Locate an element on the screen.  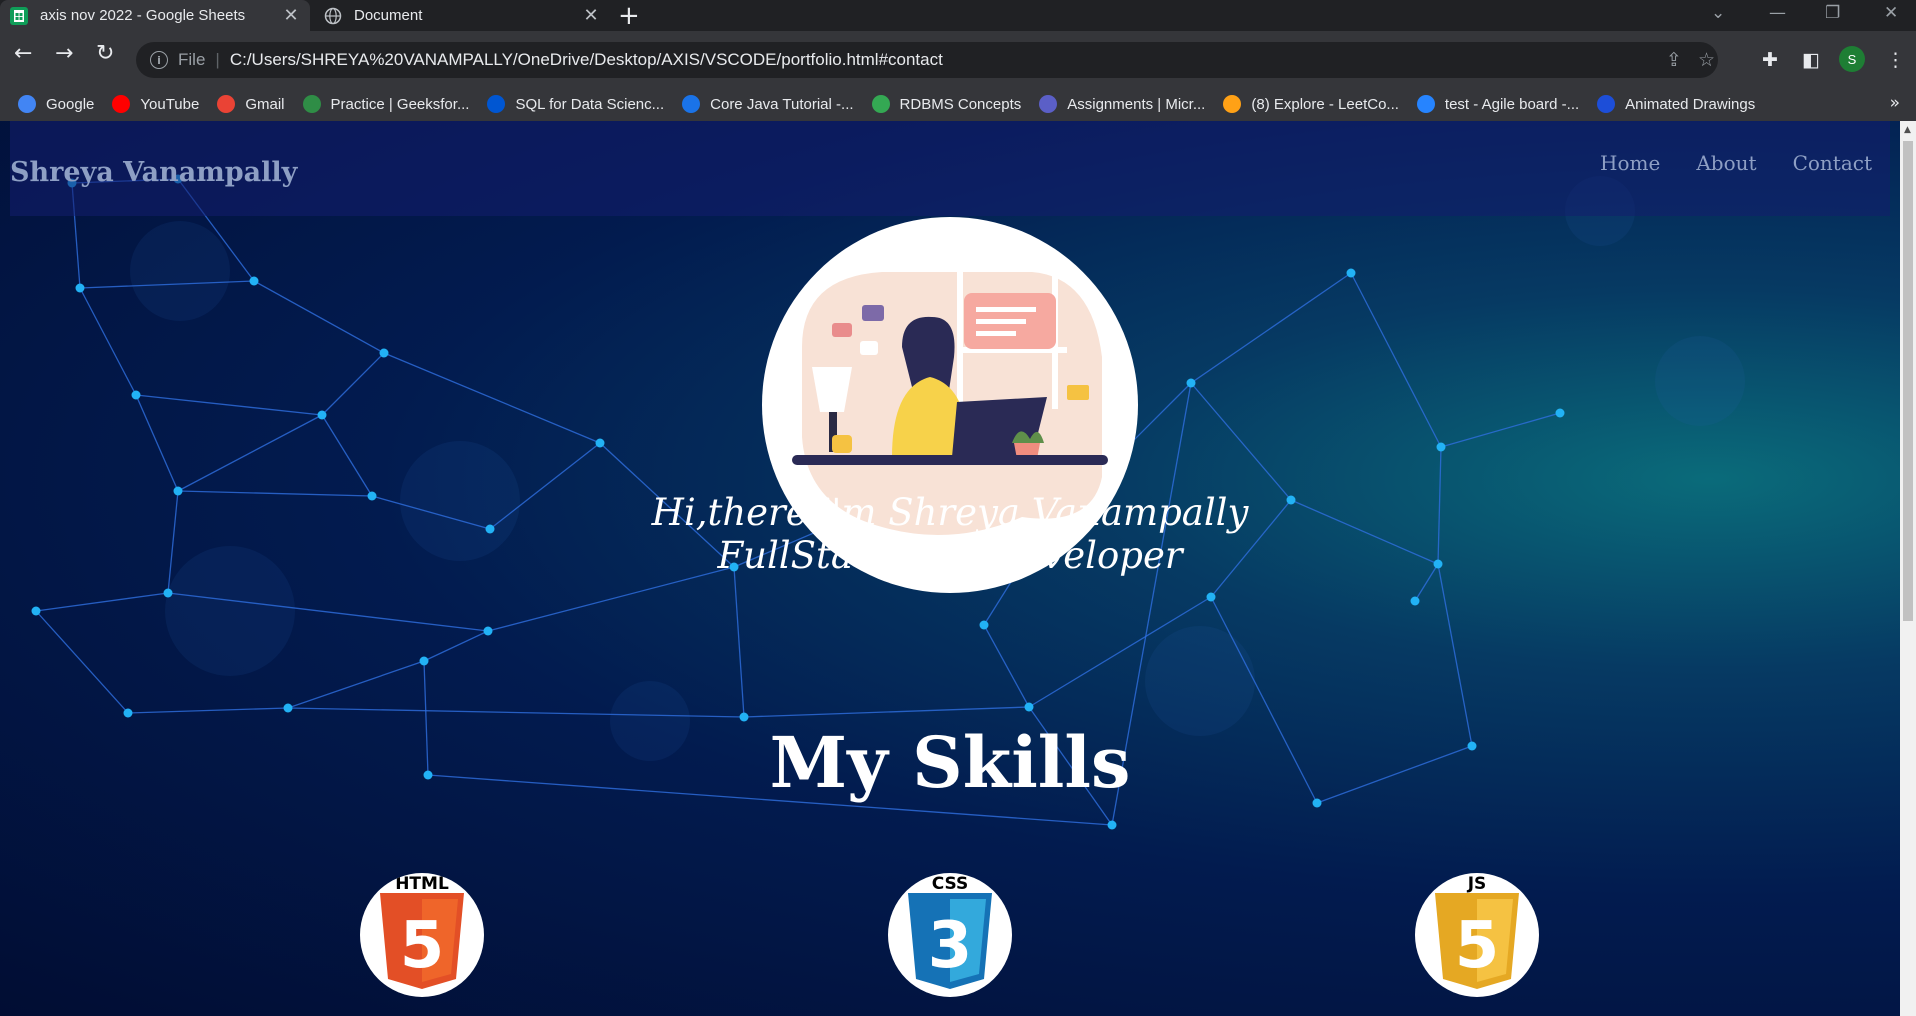
skill-number-html: 5 is located at coordinates (422, 946).